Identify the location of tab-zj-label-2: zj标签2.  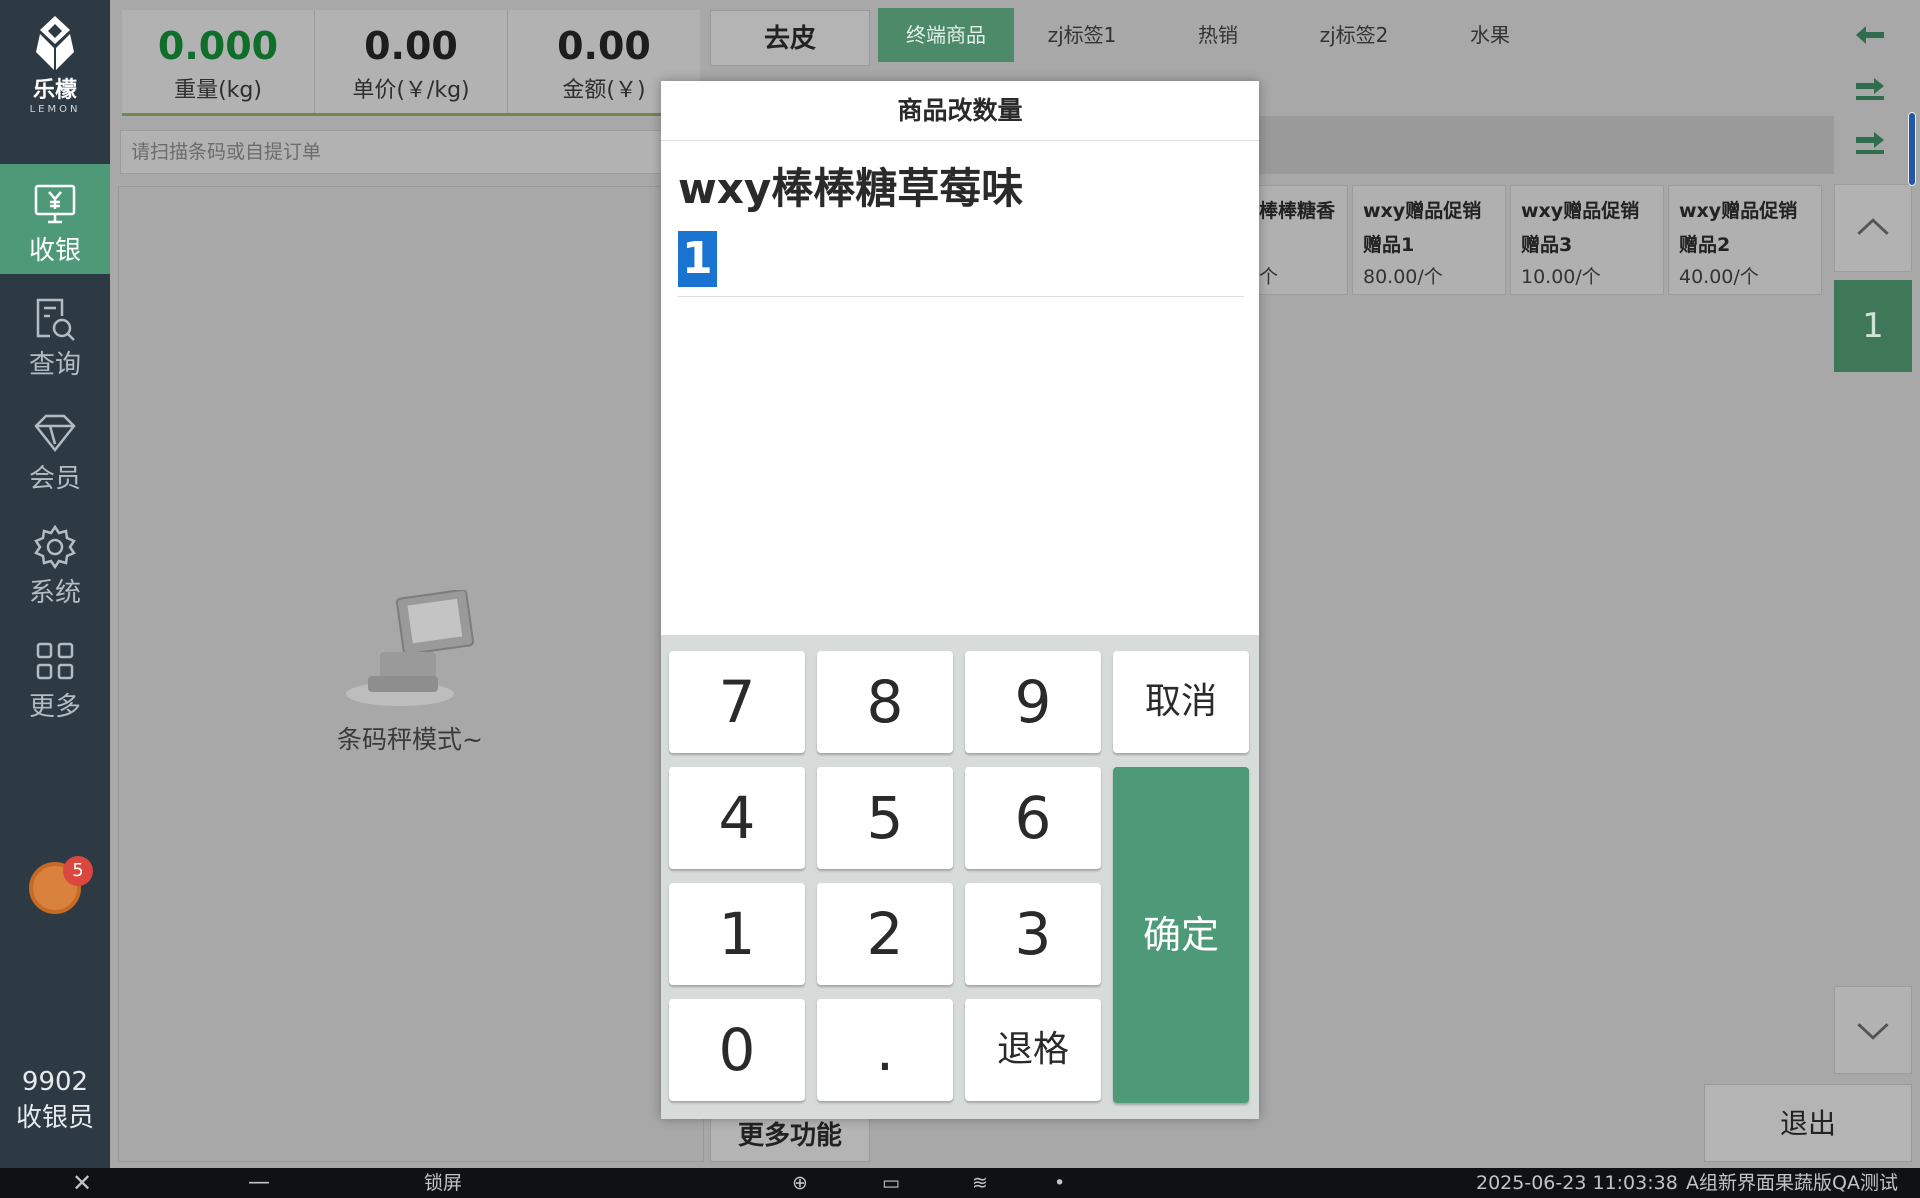
(1354, 35).